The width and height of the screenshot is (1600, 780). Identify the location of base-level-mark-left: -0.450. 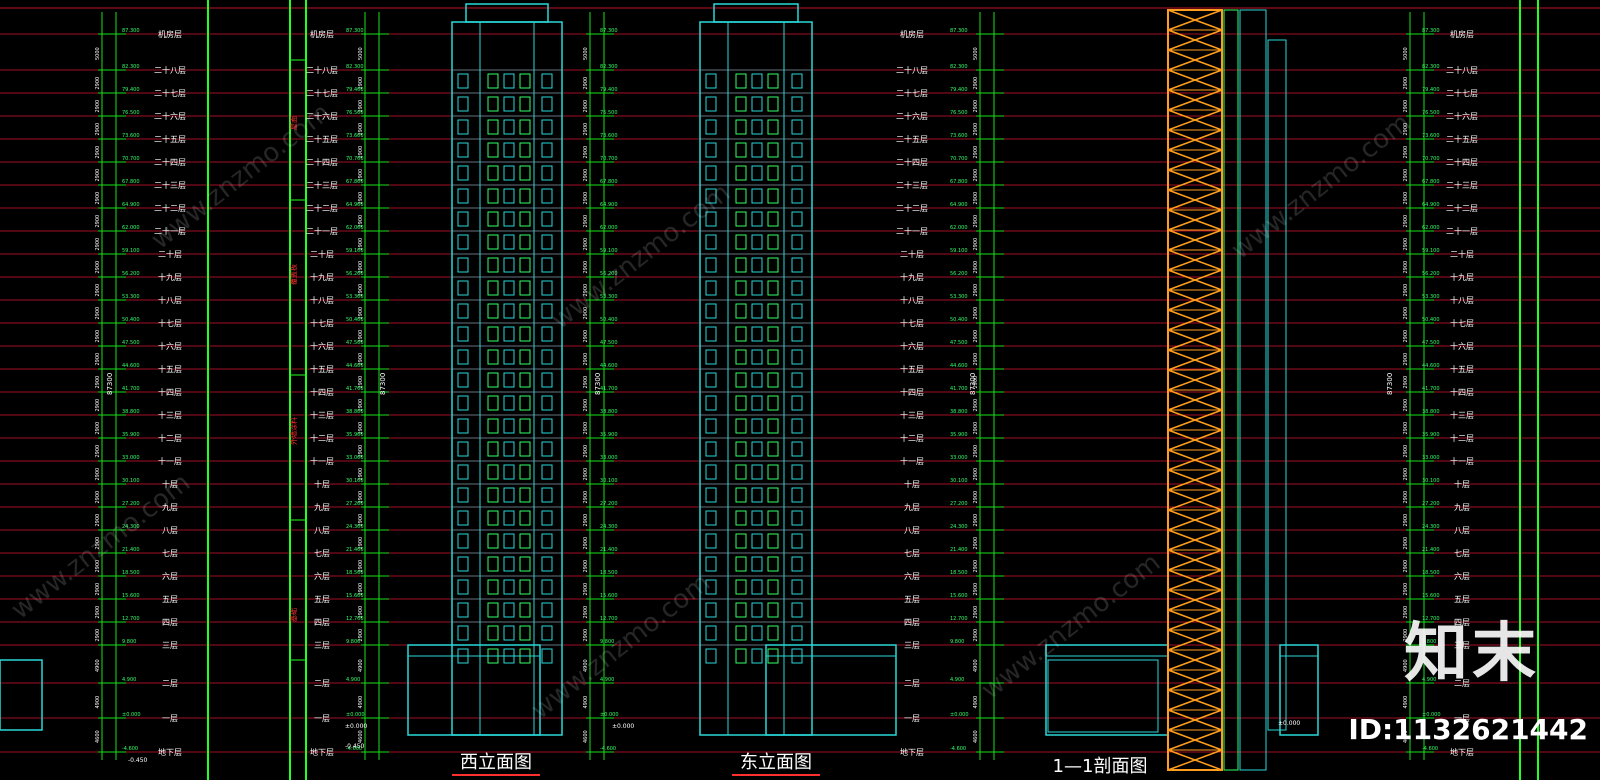
(138, 760).